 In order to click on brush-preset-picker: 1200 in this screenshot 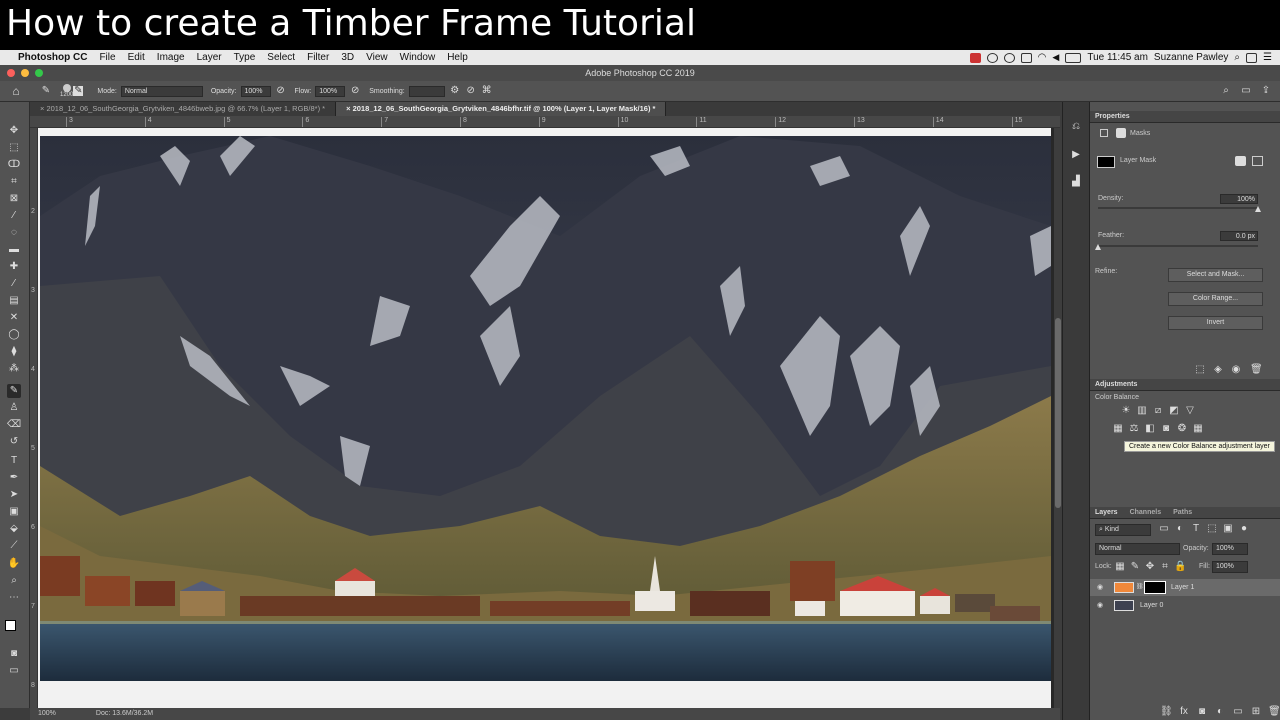, I will do `click(66, 91)`.